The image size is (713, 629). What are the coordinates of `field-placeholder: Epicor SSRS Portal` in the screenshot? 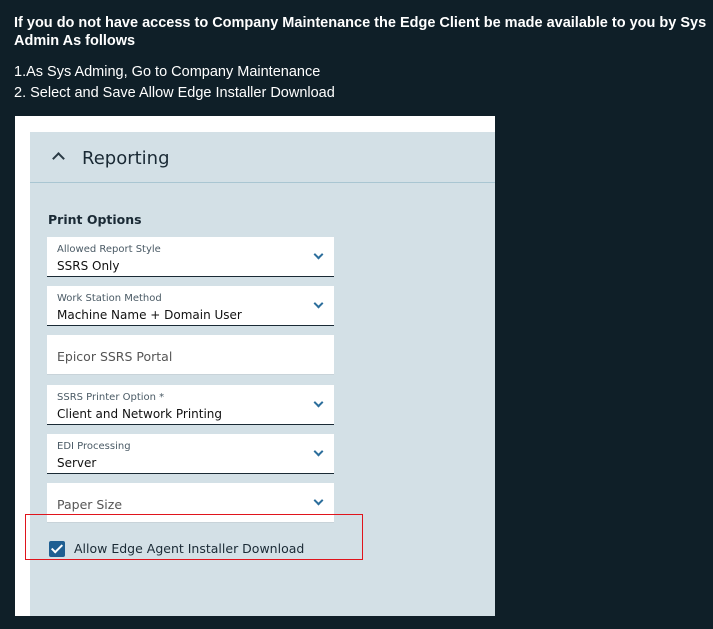 It's located at (115, 356).